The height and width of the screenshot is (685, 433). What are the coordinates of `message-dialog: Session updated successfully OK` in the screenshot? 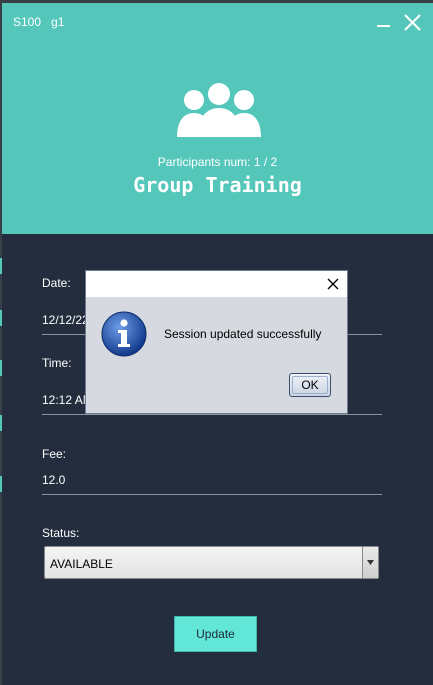 It's located at (216, 342).